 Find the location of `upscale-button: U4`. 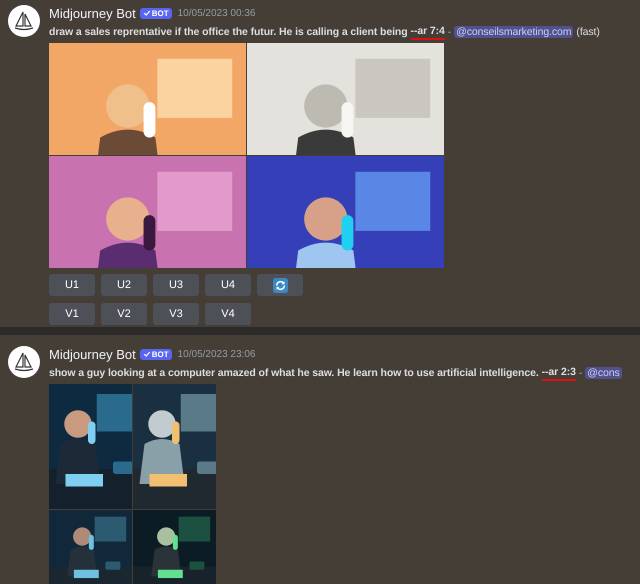

upscale-button: U4 is located at coordinates (228, 285).